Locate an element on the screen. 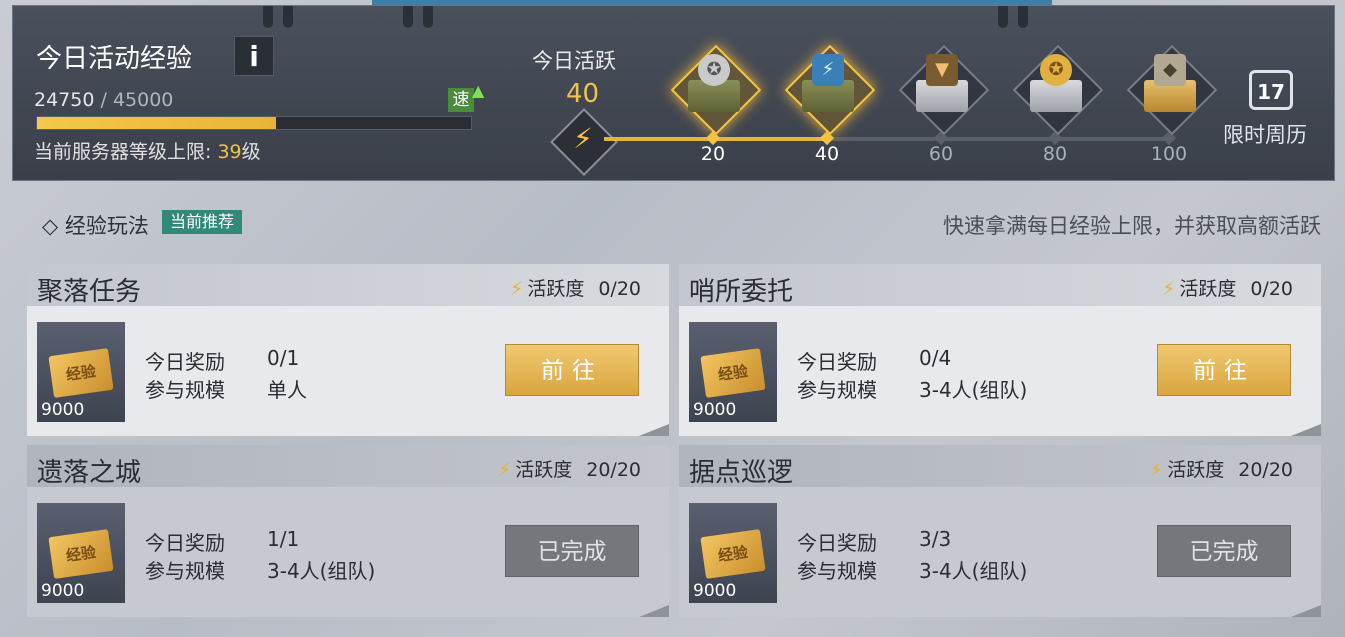 This screenshot has width=1345, height=637. reward-chest-40: ⚡ is located at coordinates (830, 90).